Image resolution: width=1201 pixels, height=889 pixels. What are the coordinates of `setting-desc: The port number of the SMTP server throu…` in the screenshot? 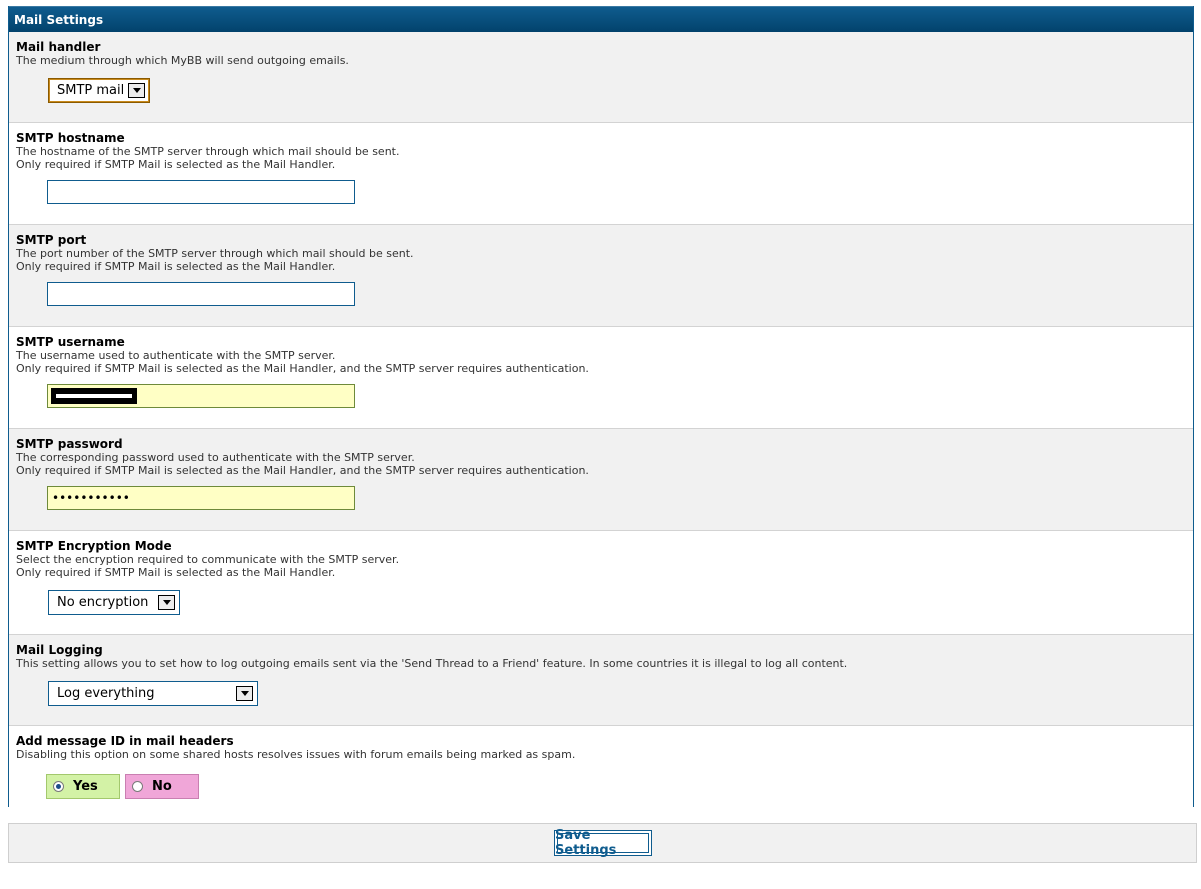 It's located at (215, 253).